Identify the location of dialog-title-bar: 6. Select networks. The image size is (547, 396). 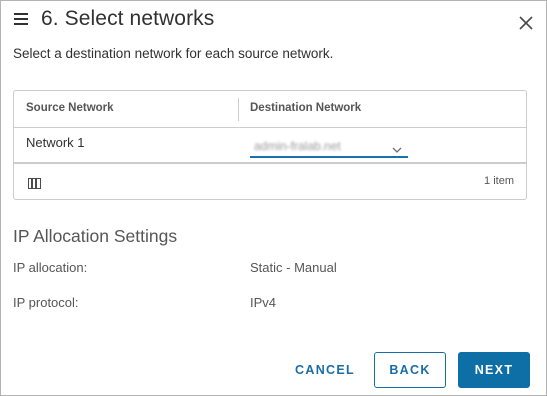
(273, 21).